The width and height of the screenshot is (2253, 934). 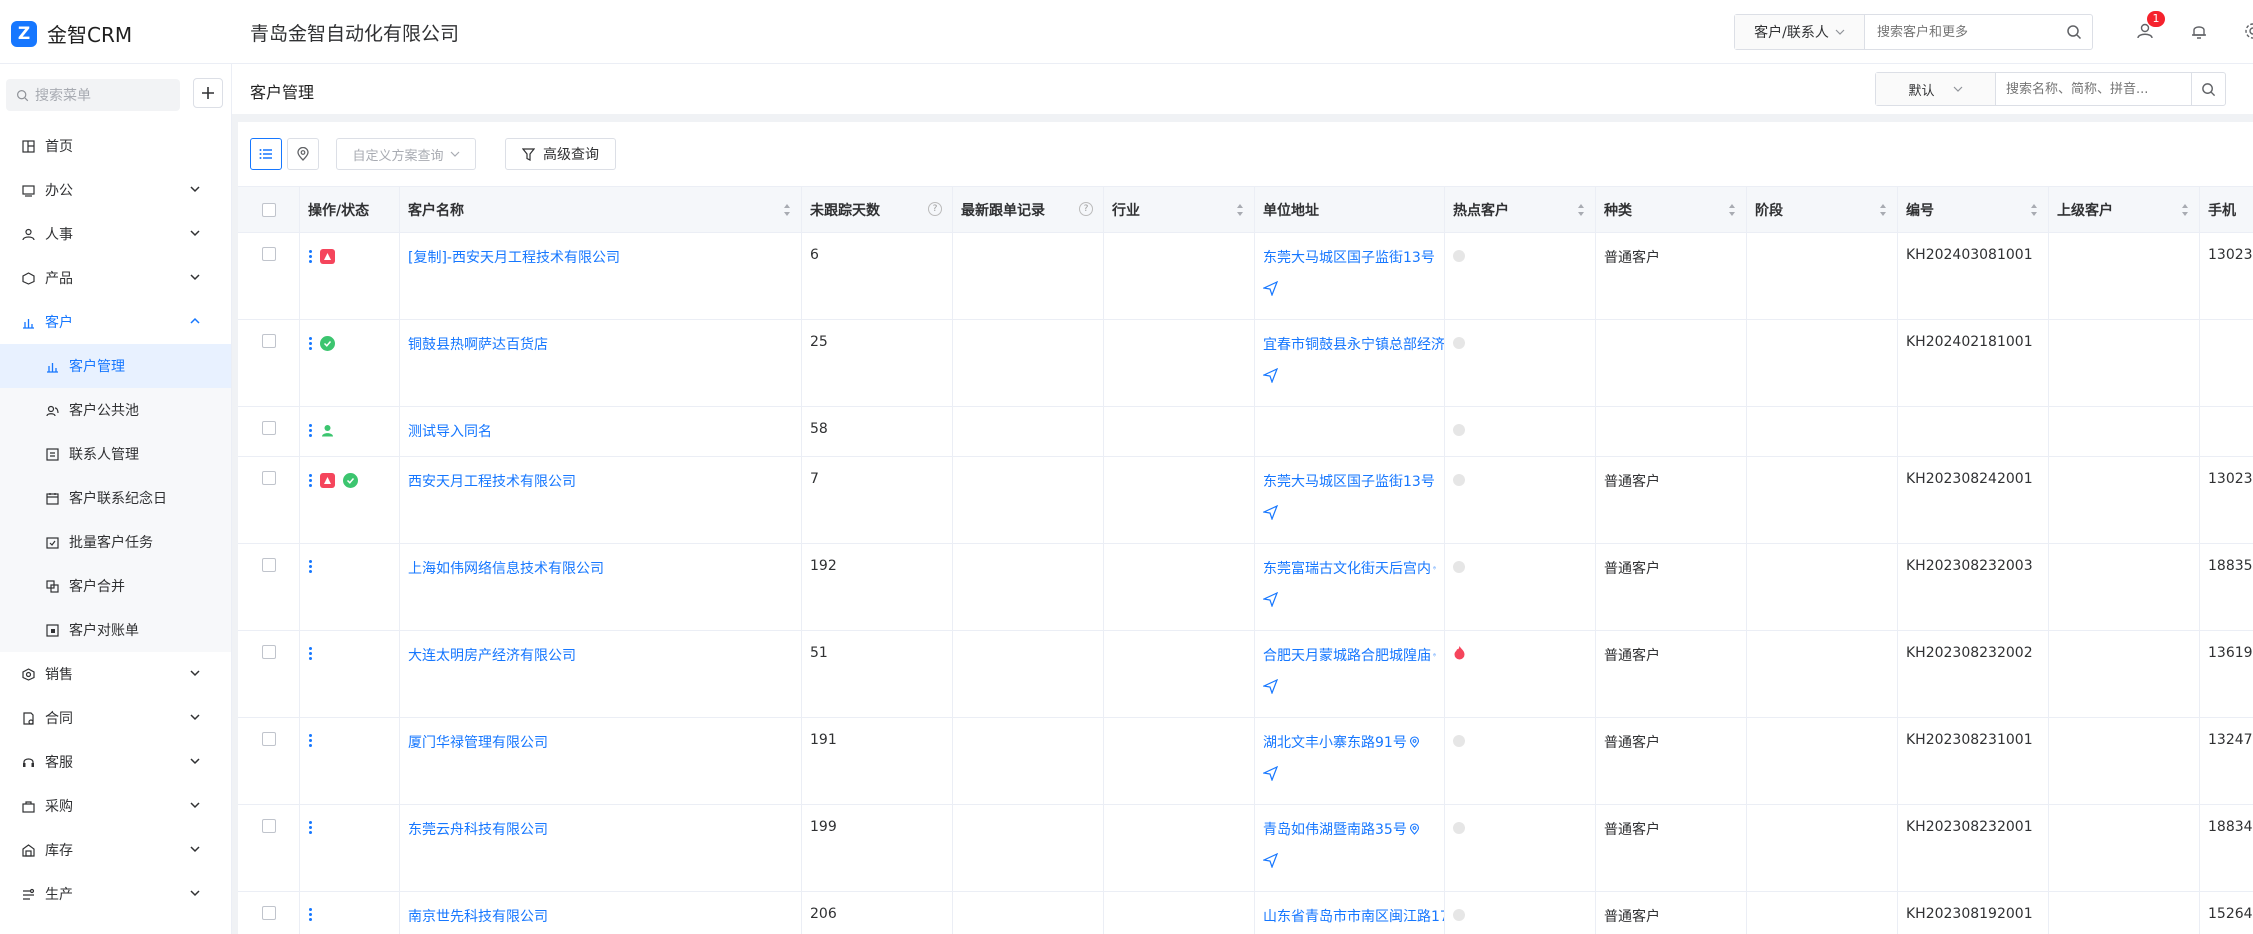 I want to click on flame-icon, so click(x=1459, y=652).